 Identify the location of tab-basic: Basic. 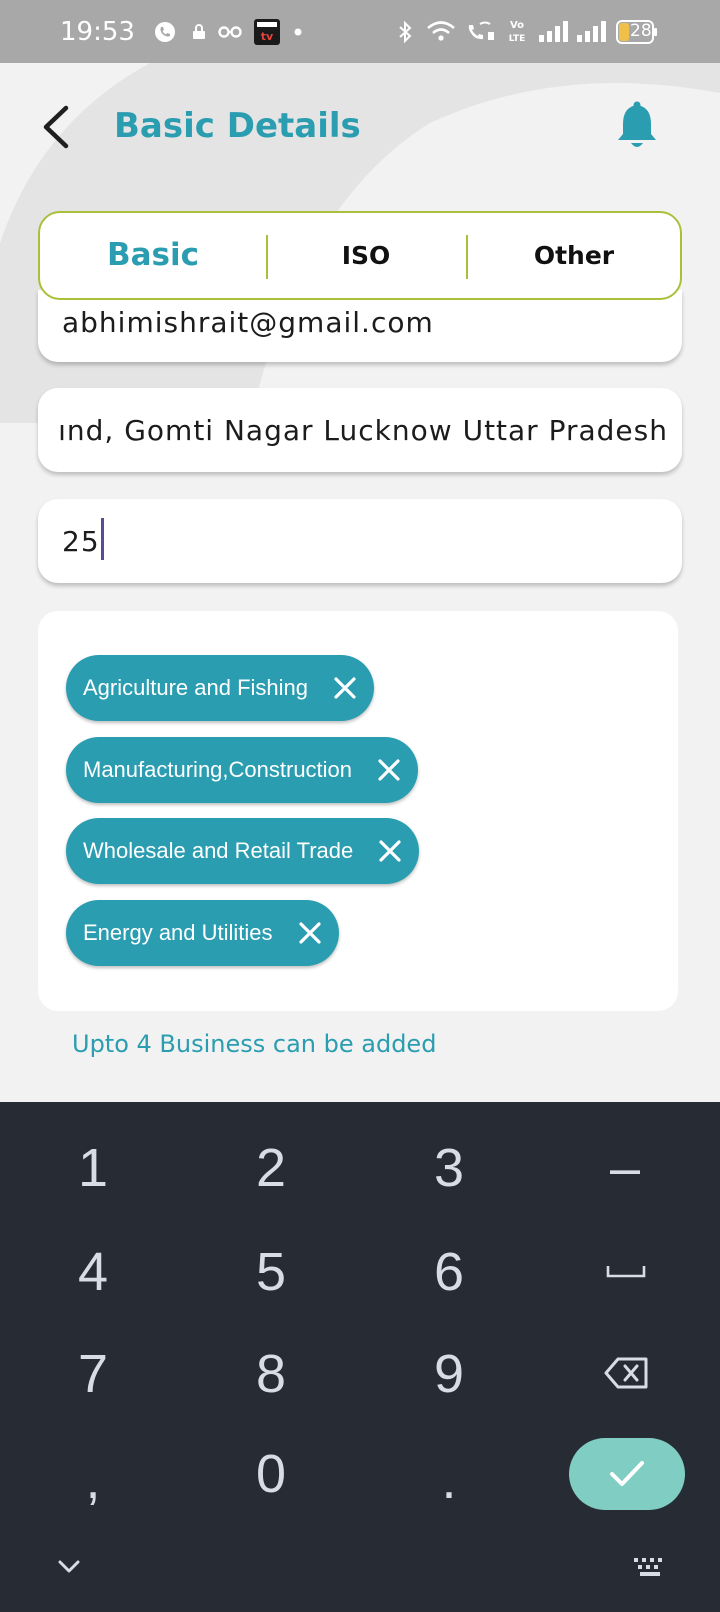
(153, 255).